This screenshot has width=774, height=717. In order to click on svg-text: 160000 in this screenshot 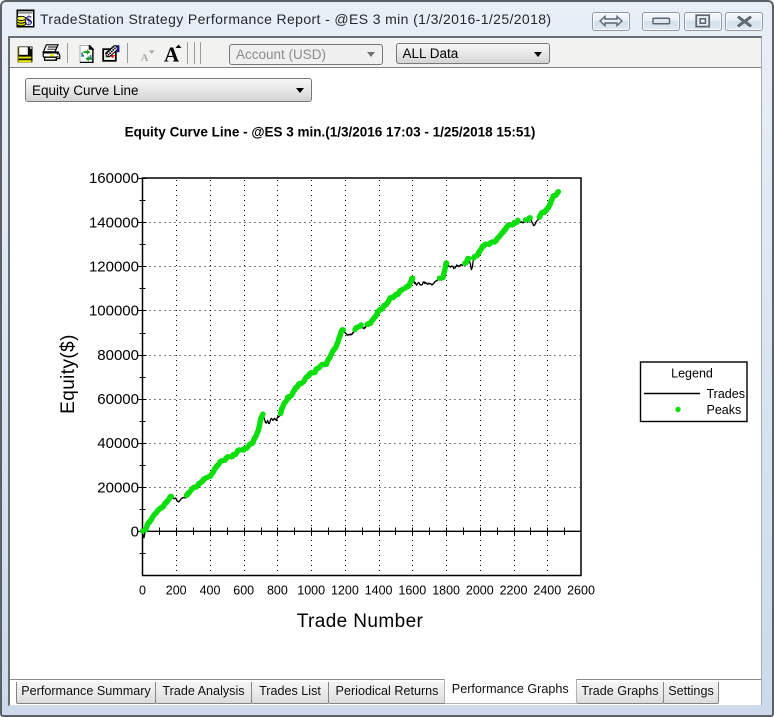, I will do `click(114, 178)`.